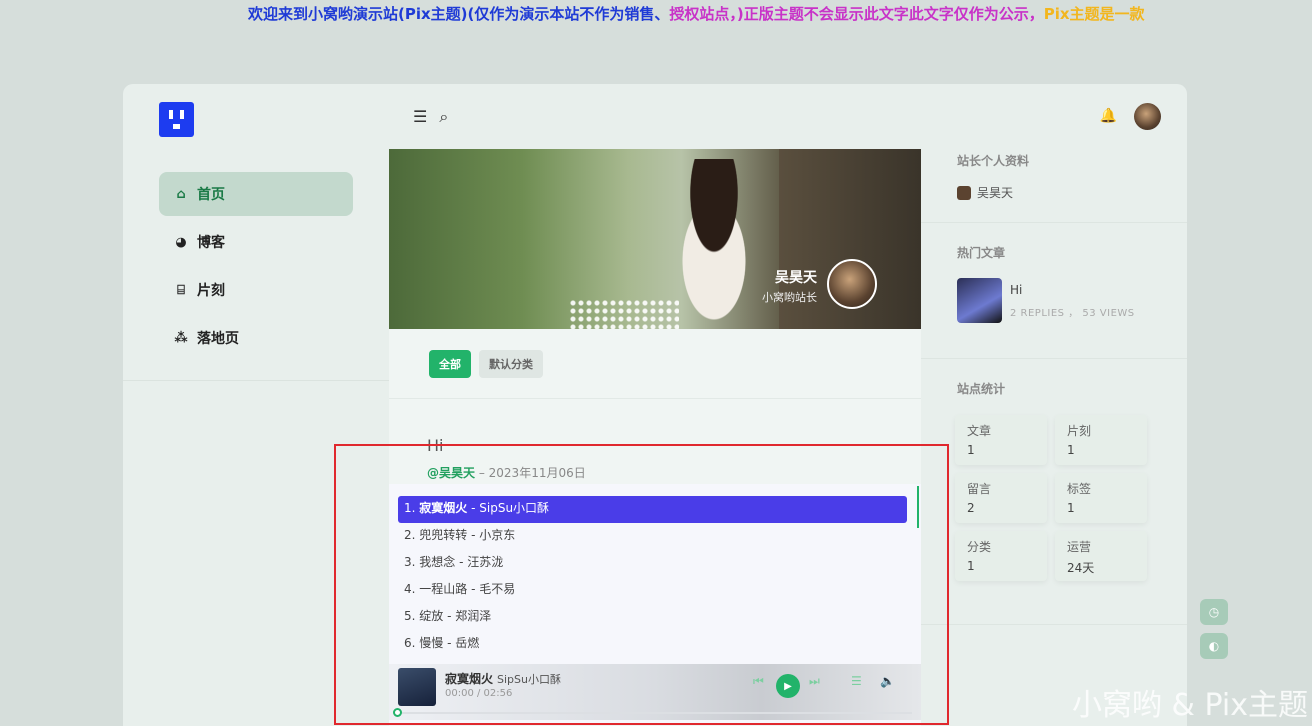 The width and height of the screenshot is (1312, 726). I want to click on playlist-item: 4. 一程山路 - 毛不易, so click(652, 590).